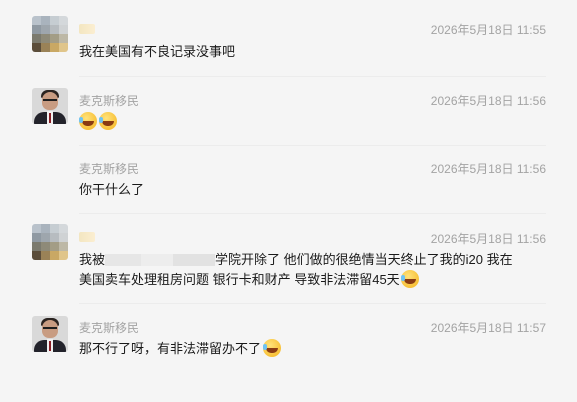 The width and height of the screenshot is (577, 402). Describe the element at coordinates (92, 259) in the screenshot. I see `text-fragment: 我被` at that location.